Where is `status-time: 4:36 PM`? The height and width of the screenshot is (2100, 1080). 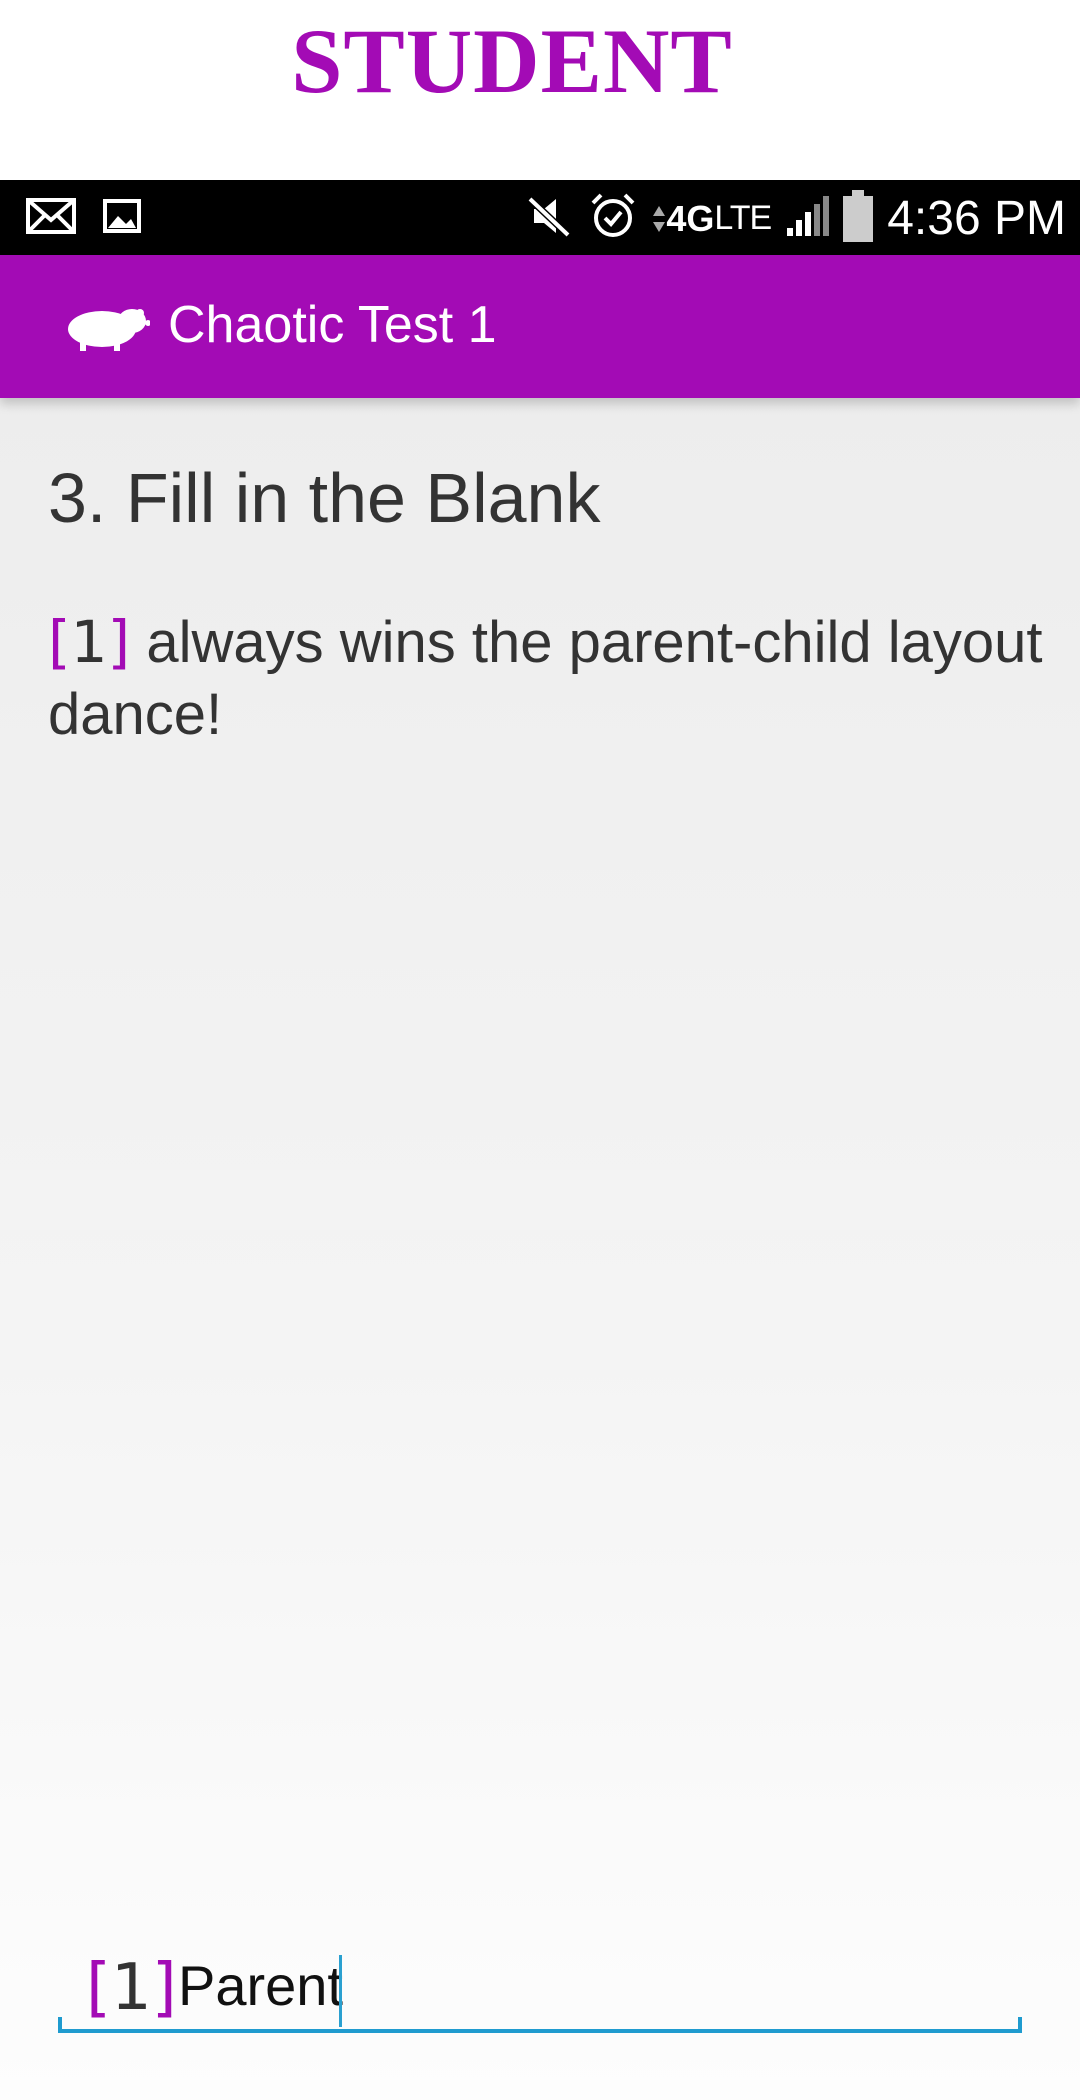 status-time: 4:36 PM is located at coordinates (976, 218).